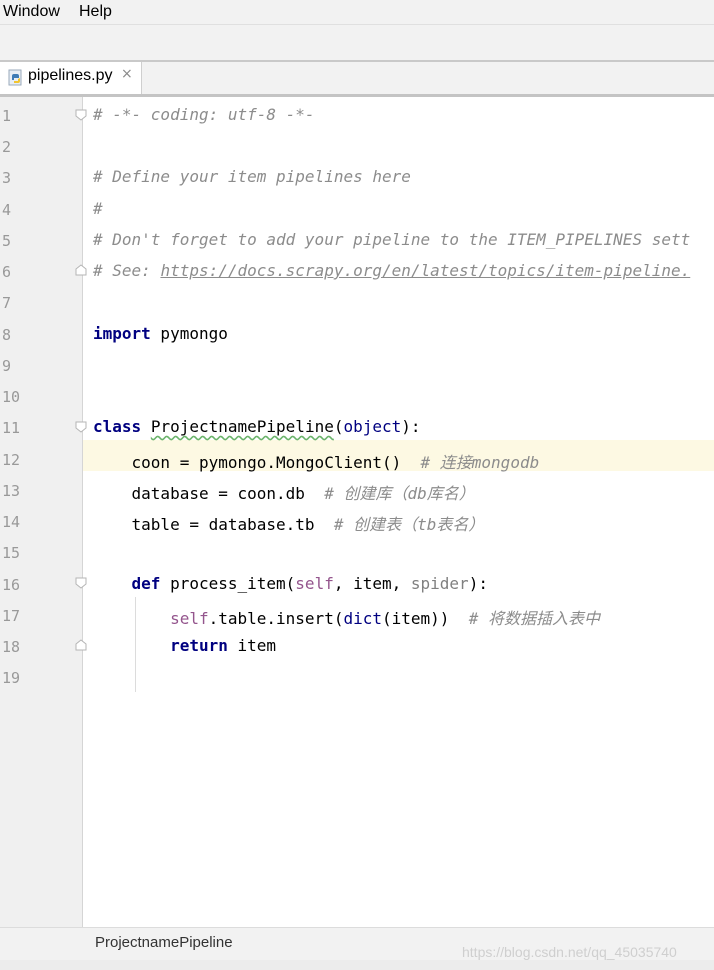 The height and width of the screenshot is (970, 714). I want to click on tab-label: pipelines.py, so click(70, 75).